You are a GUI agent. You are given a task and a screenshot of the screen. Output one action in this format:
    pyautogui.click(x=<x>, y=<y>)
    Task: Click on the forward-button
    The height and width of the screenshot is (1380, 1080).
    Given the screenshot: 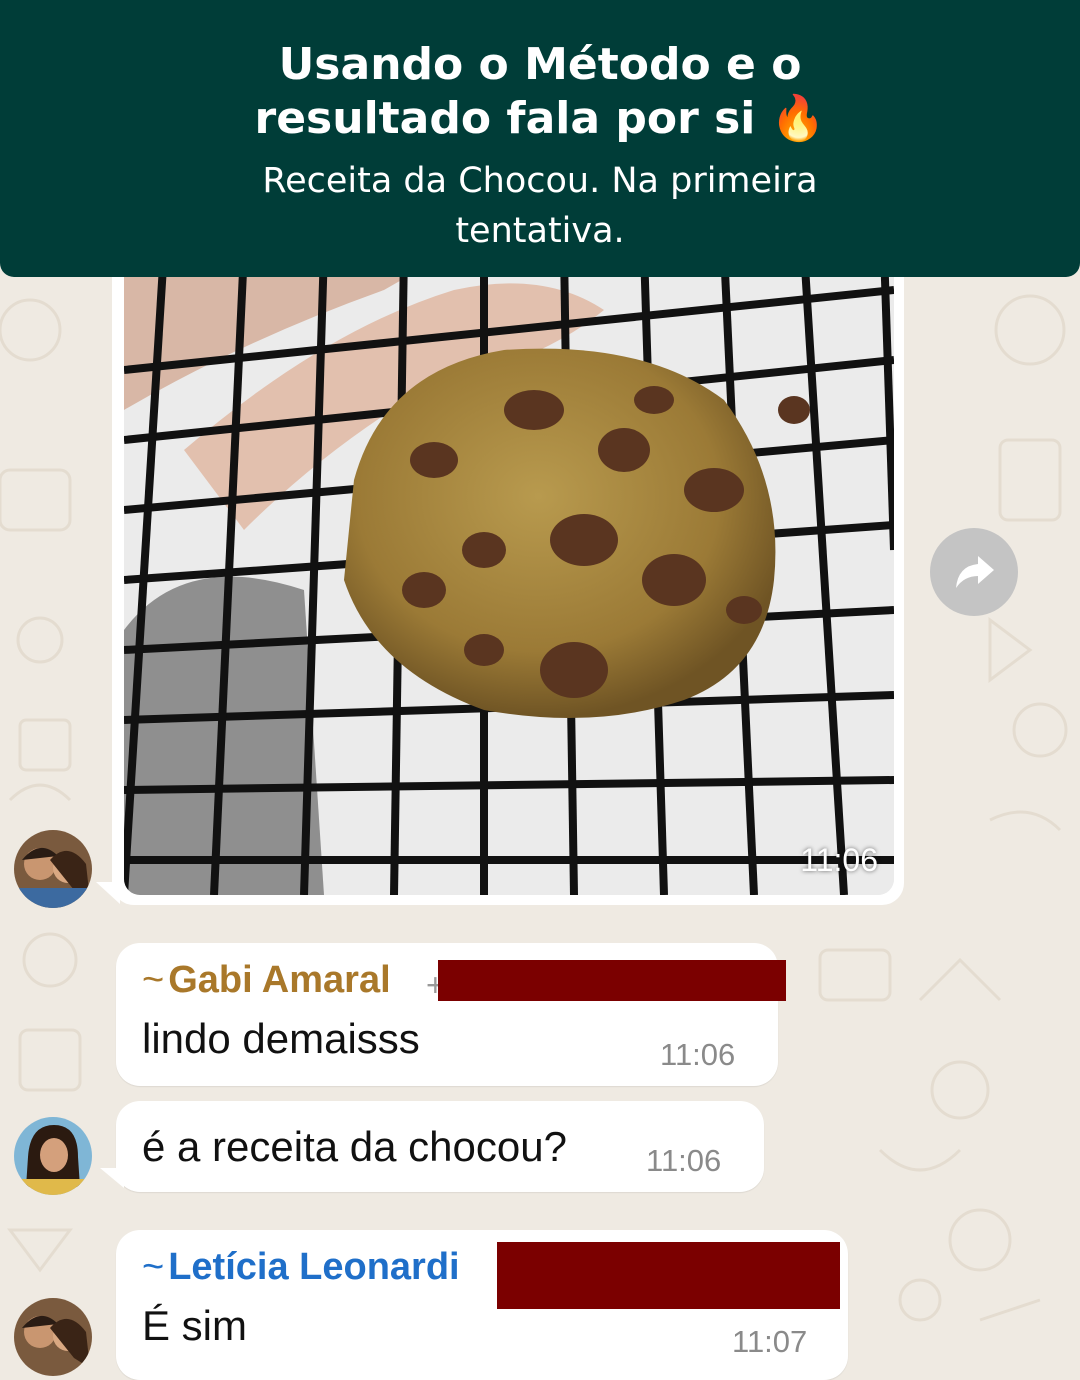 What is the action you would take?
    pyautogui.click(x=974, y=572)
    